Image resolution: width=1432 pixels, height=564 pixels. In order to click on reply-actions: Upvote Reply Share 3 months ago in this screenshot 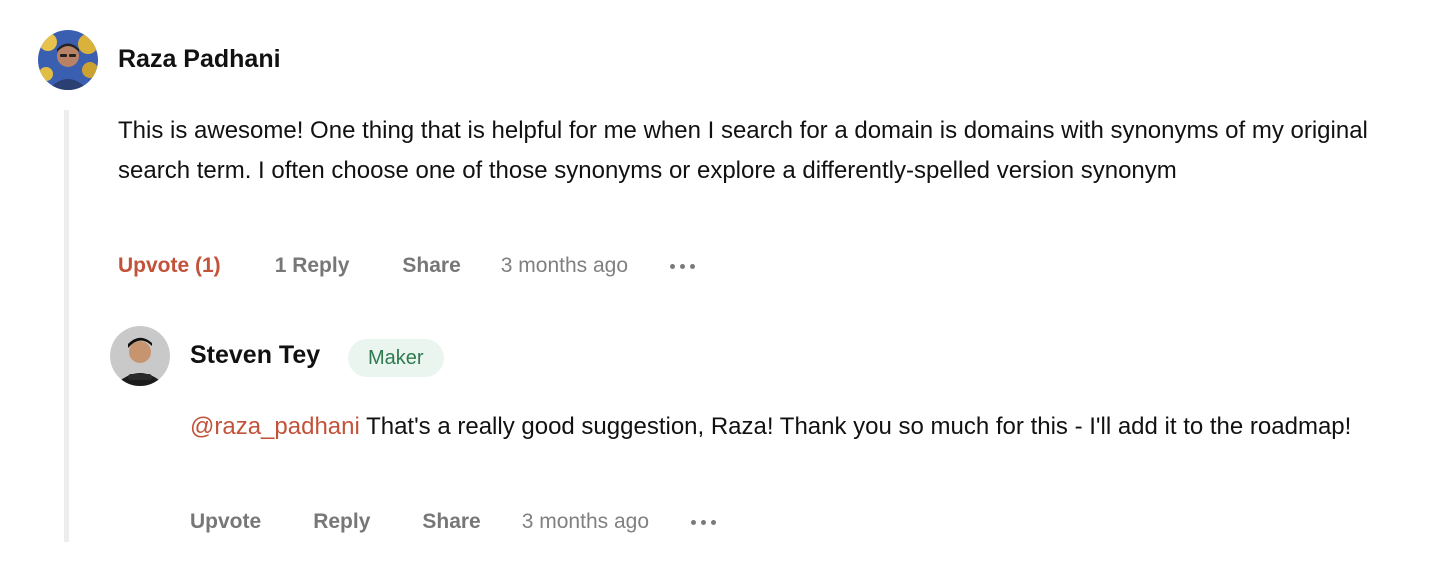, I will do `click(453, 522)`.